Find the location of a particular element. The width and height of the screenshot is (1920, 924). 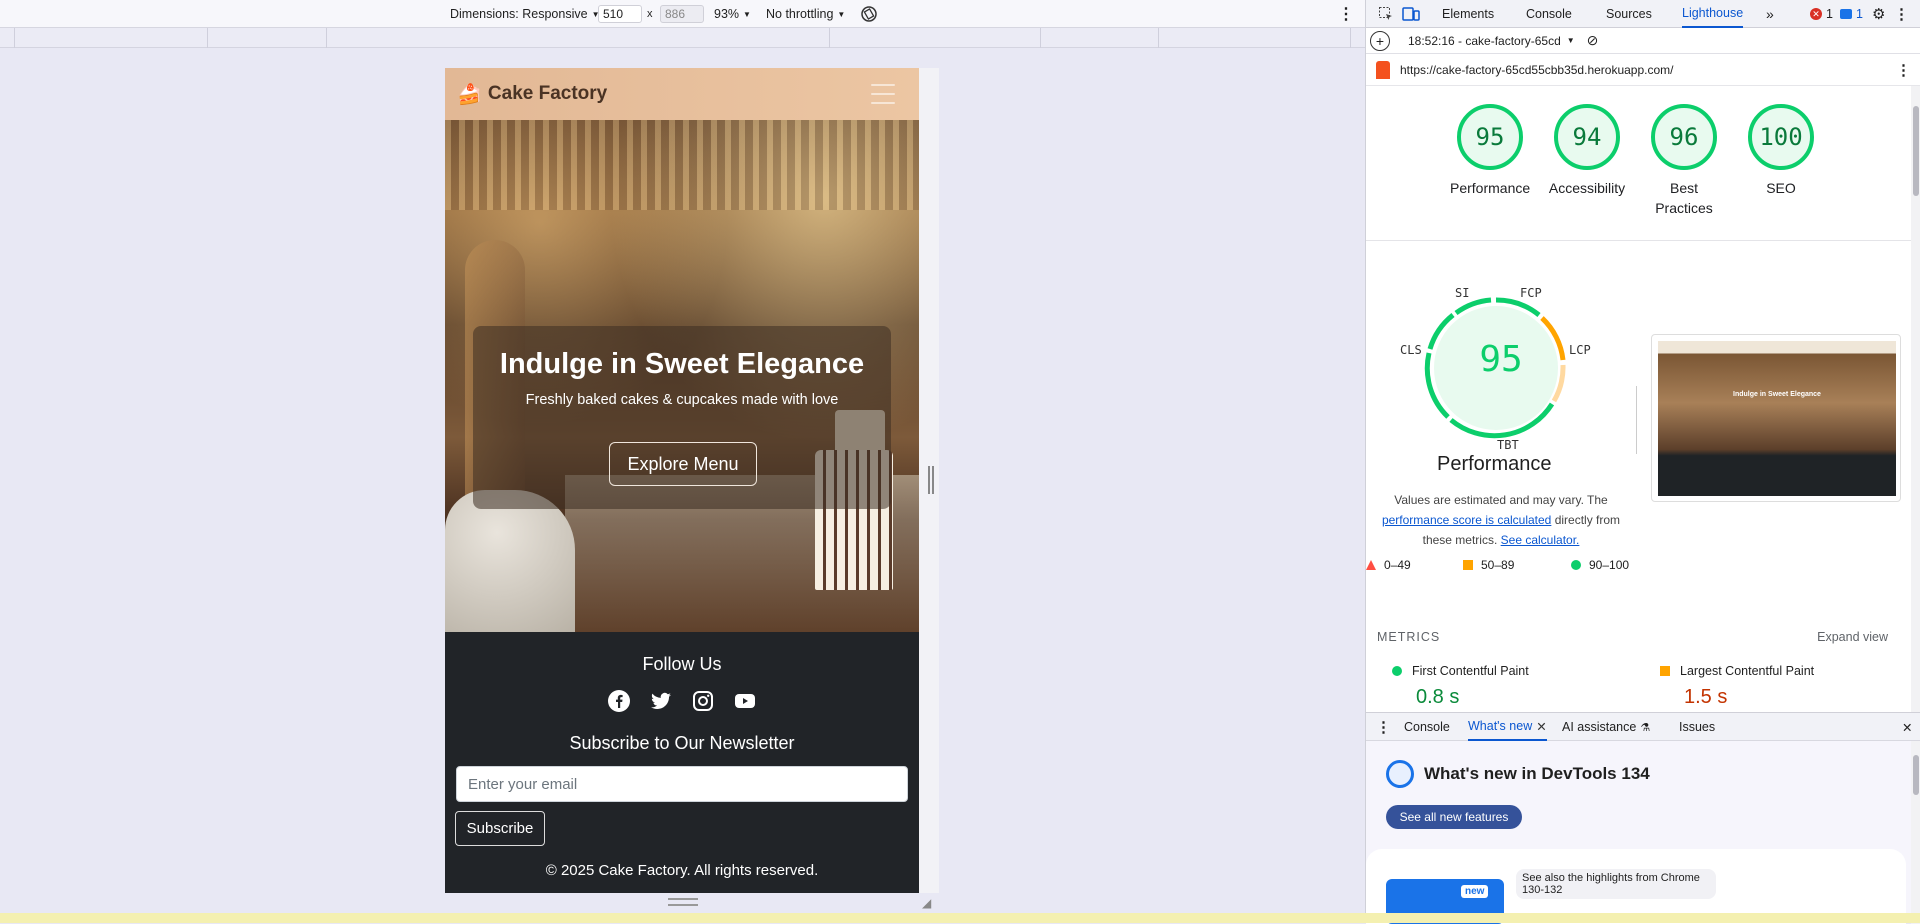

resize-handle-bottom is located at coordinates (683, 902).